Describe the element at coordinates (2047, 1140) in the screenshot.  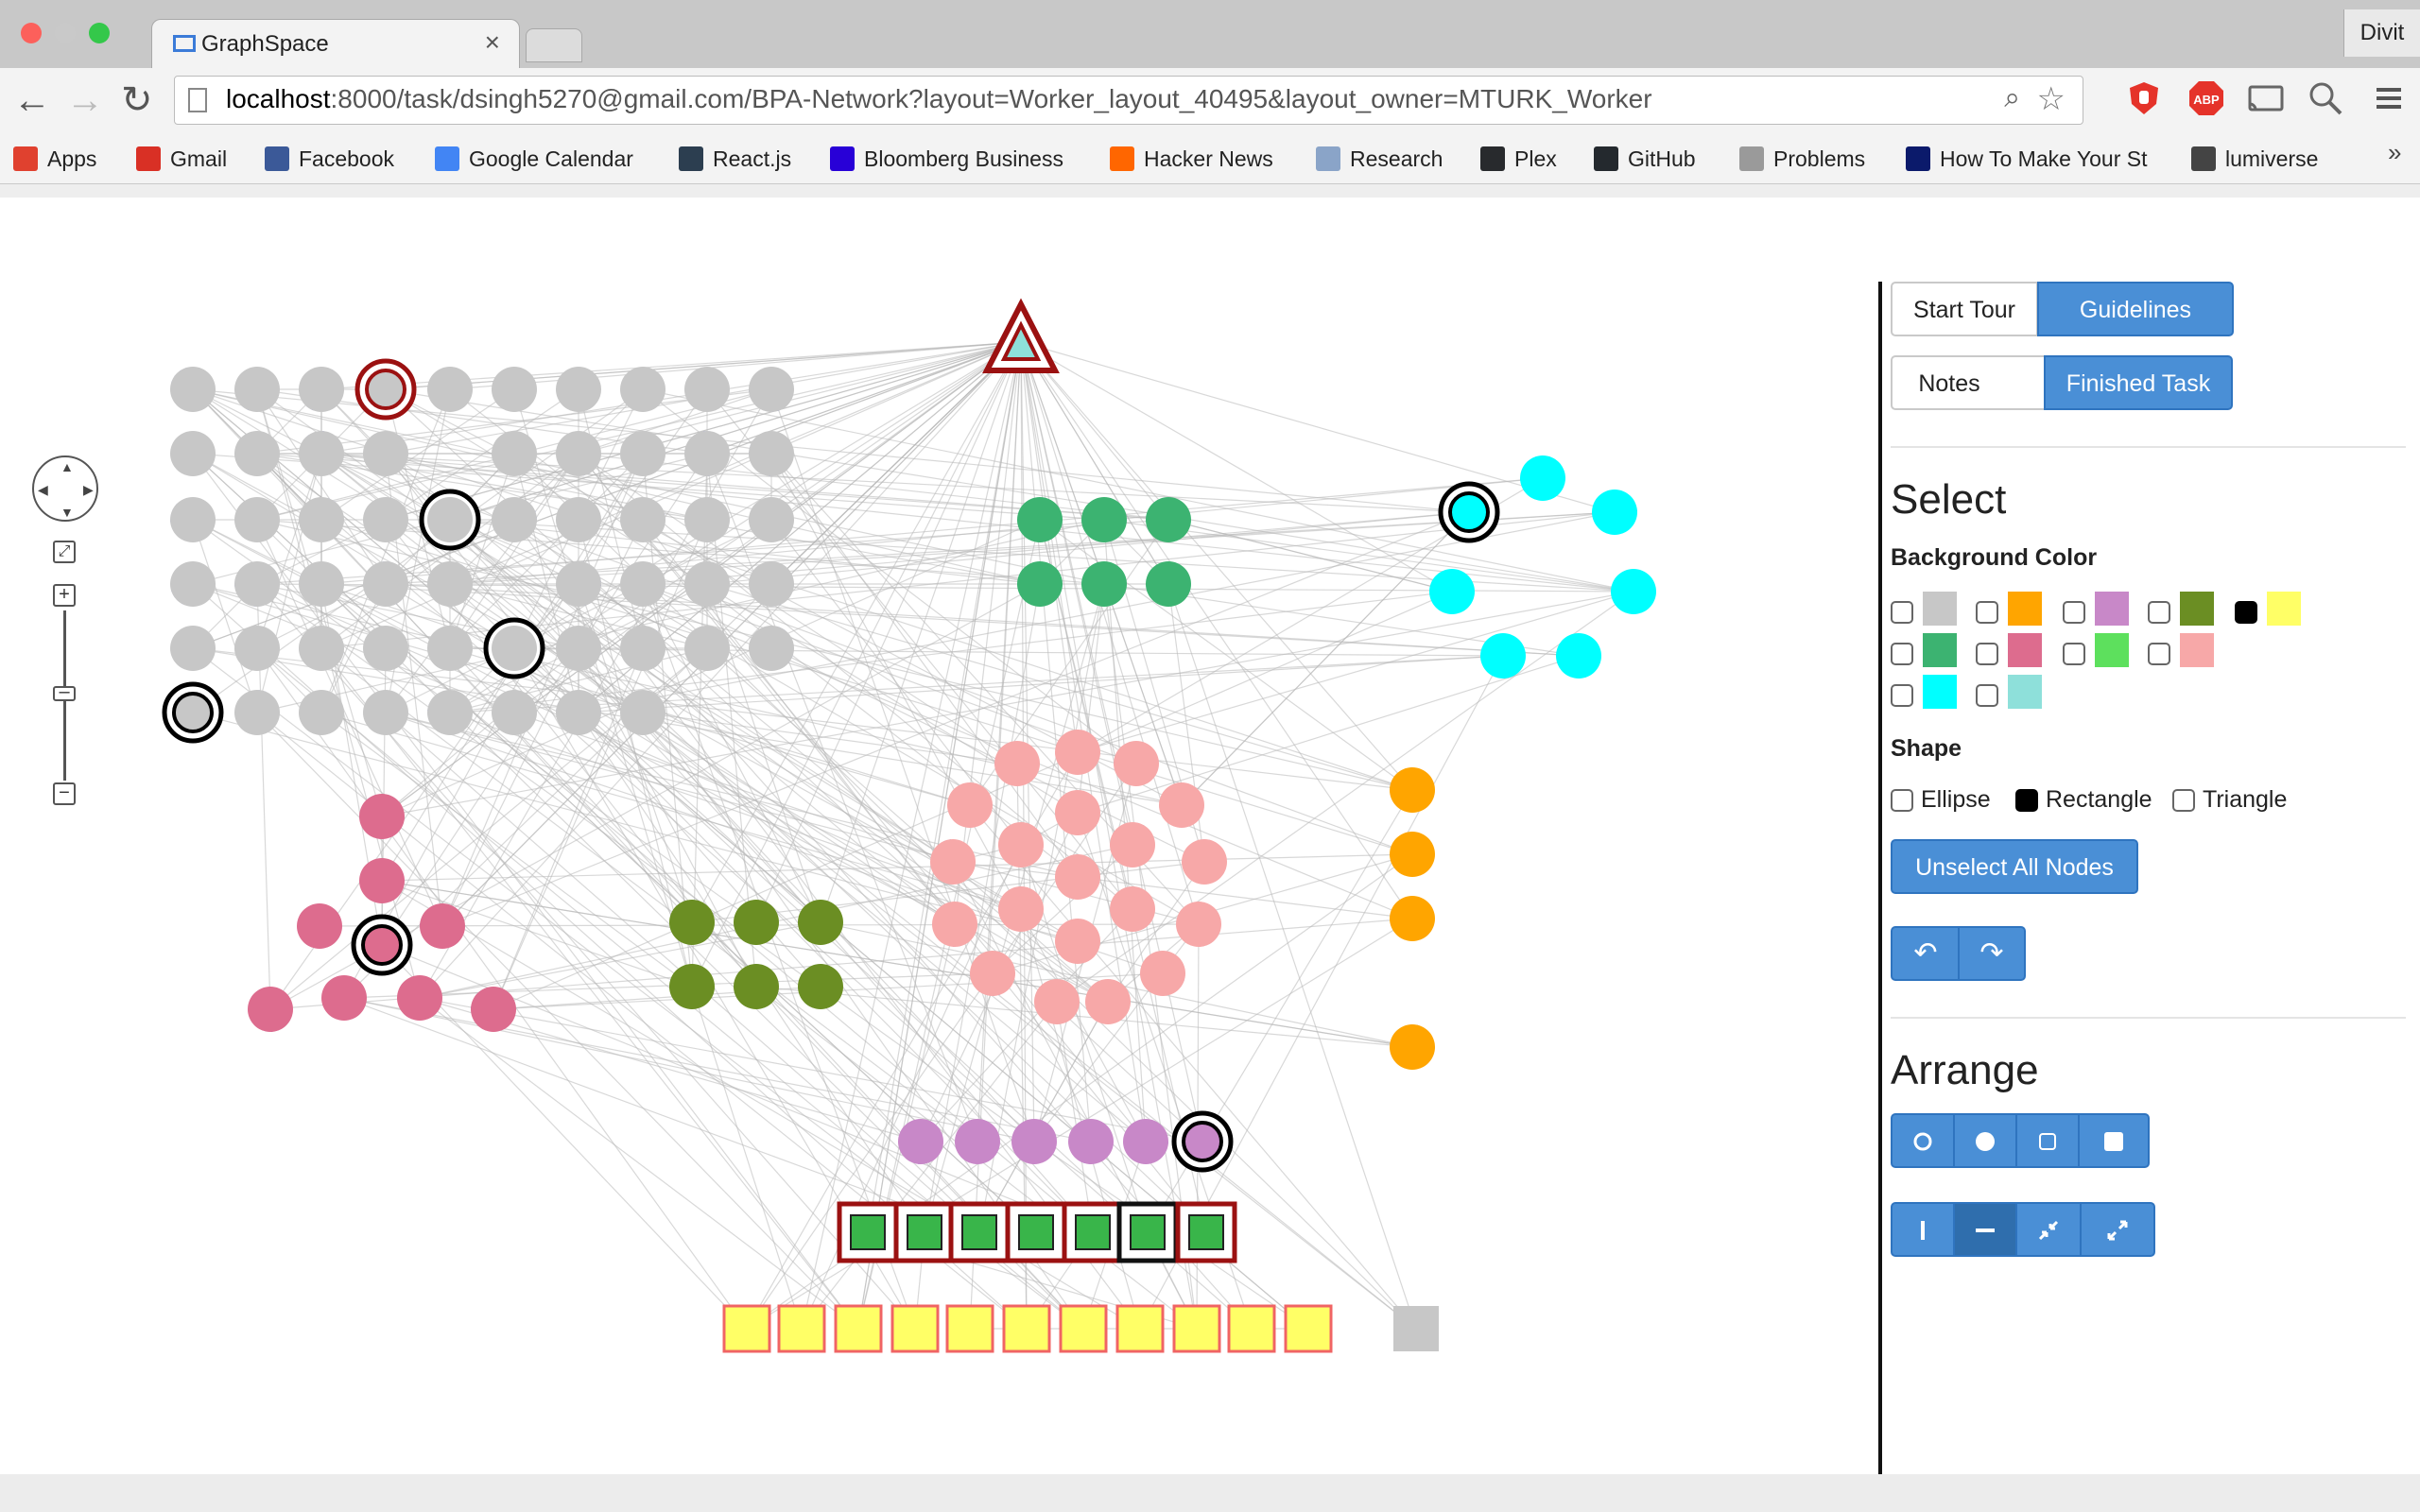
I see `arrange-grid-button` at that location.